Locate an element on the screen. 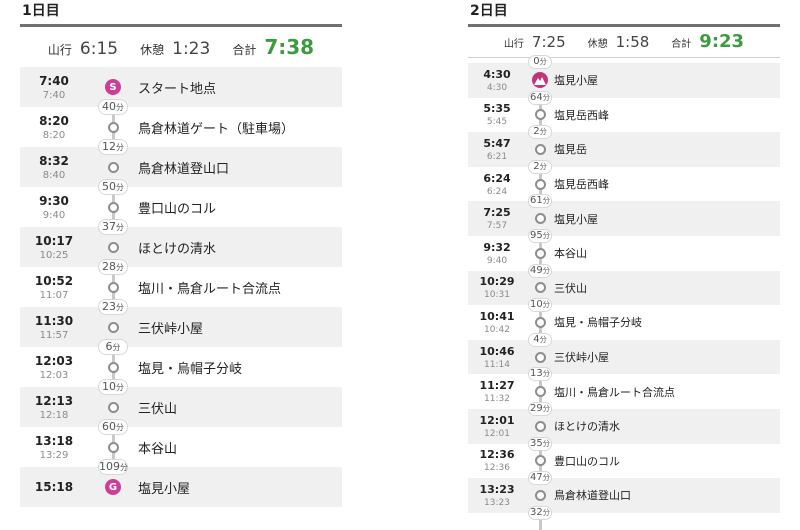  arrival-time: 8:20 is located at coordinates (54, 120).